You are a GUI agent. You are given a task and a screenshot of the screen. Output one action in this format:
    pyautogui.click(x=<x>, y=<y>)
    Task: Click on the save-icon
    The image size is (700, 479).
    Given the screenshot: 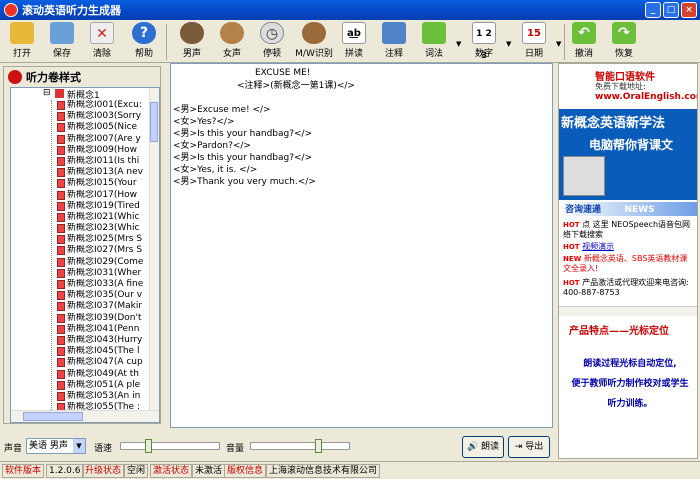 What is the action you would take?
    pyautogui.click(x=62, y=33)
    